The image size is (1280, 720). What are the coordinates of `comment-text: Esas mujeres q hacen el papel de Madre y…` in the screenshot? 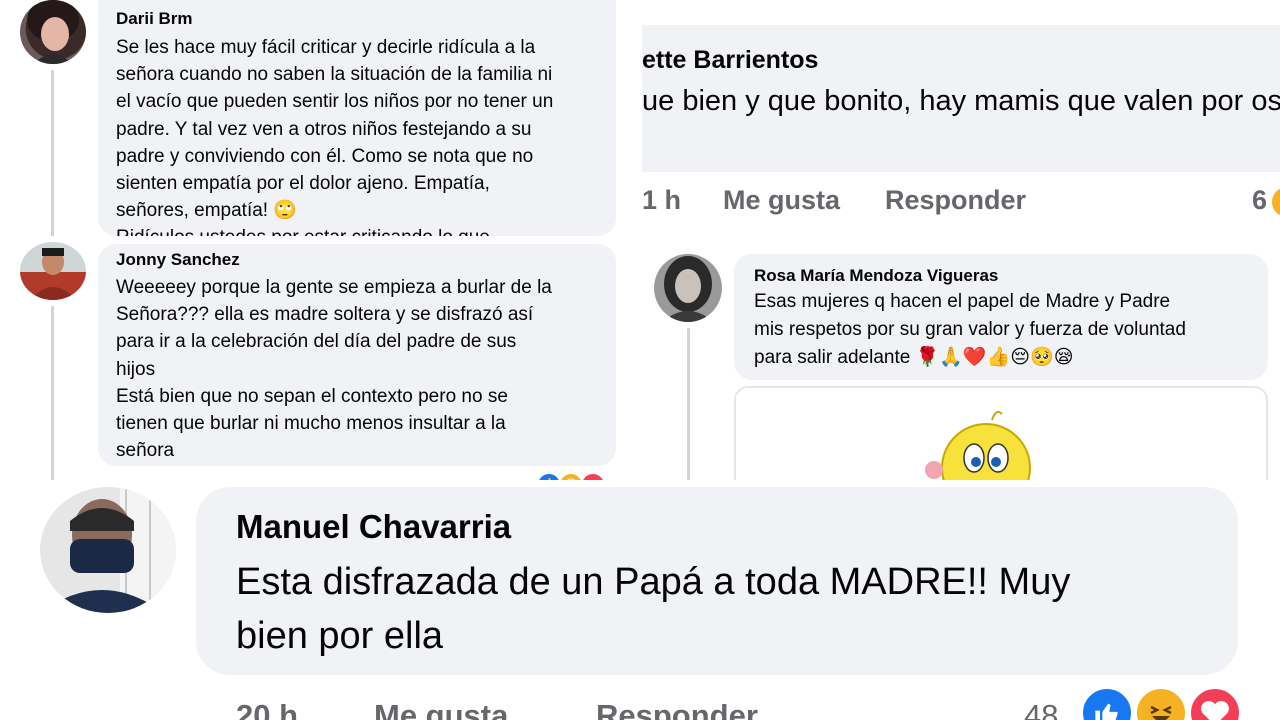 It's located at (970, 329).